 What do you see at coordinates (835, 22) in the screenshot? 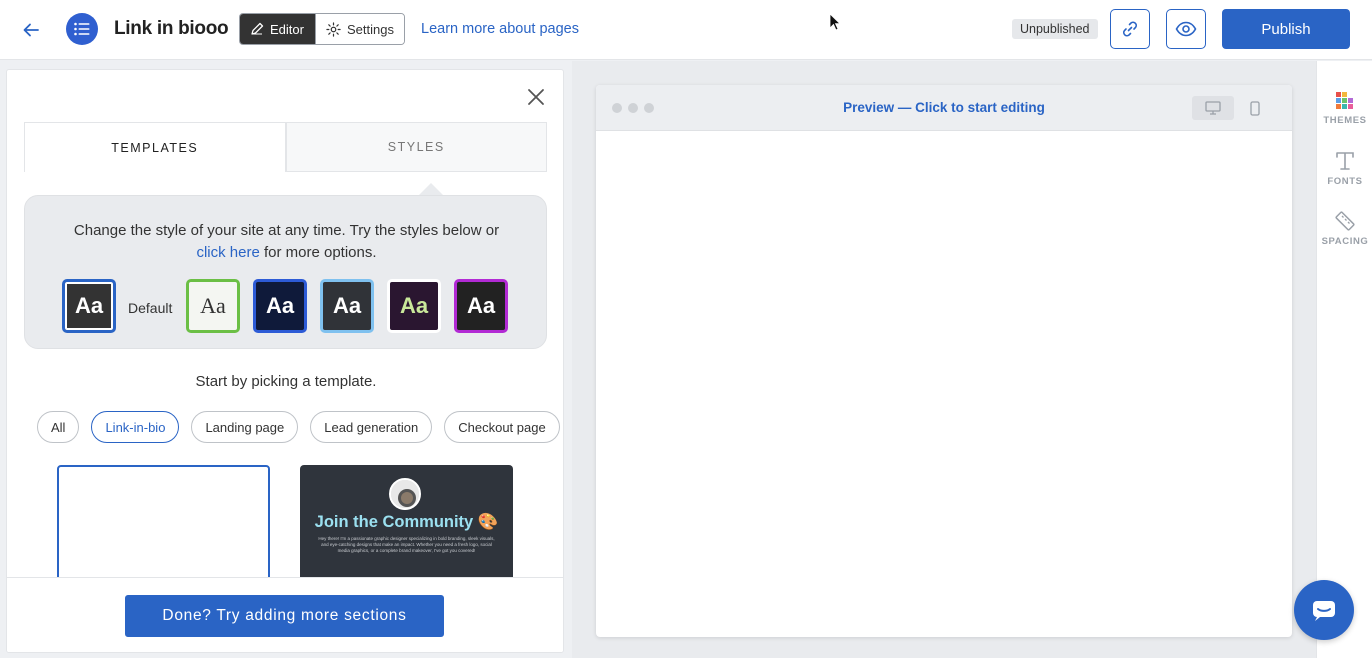
I see `mouse-cursor-icon` at bounding box center [835, 22].